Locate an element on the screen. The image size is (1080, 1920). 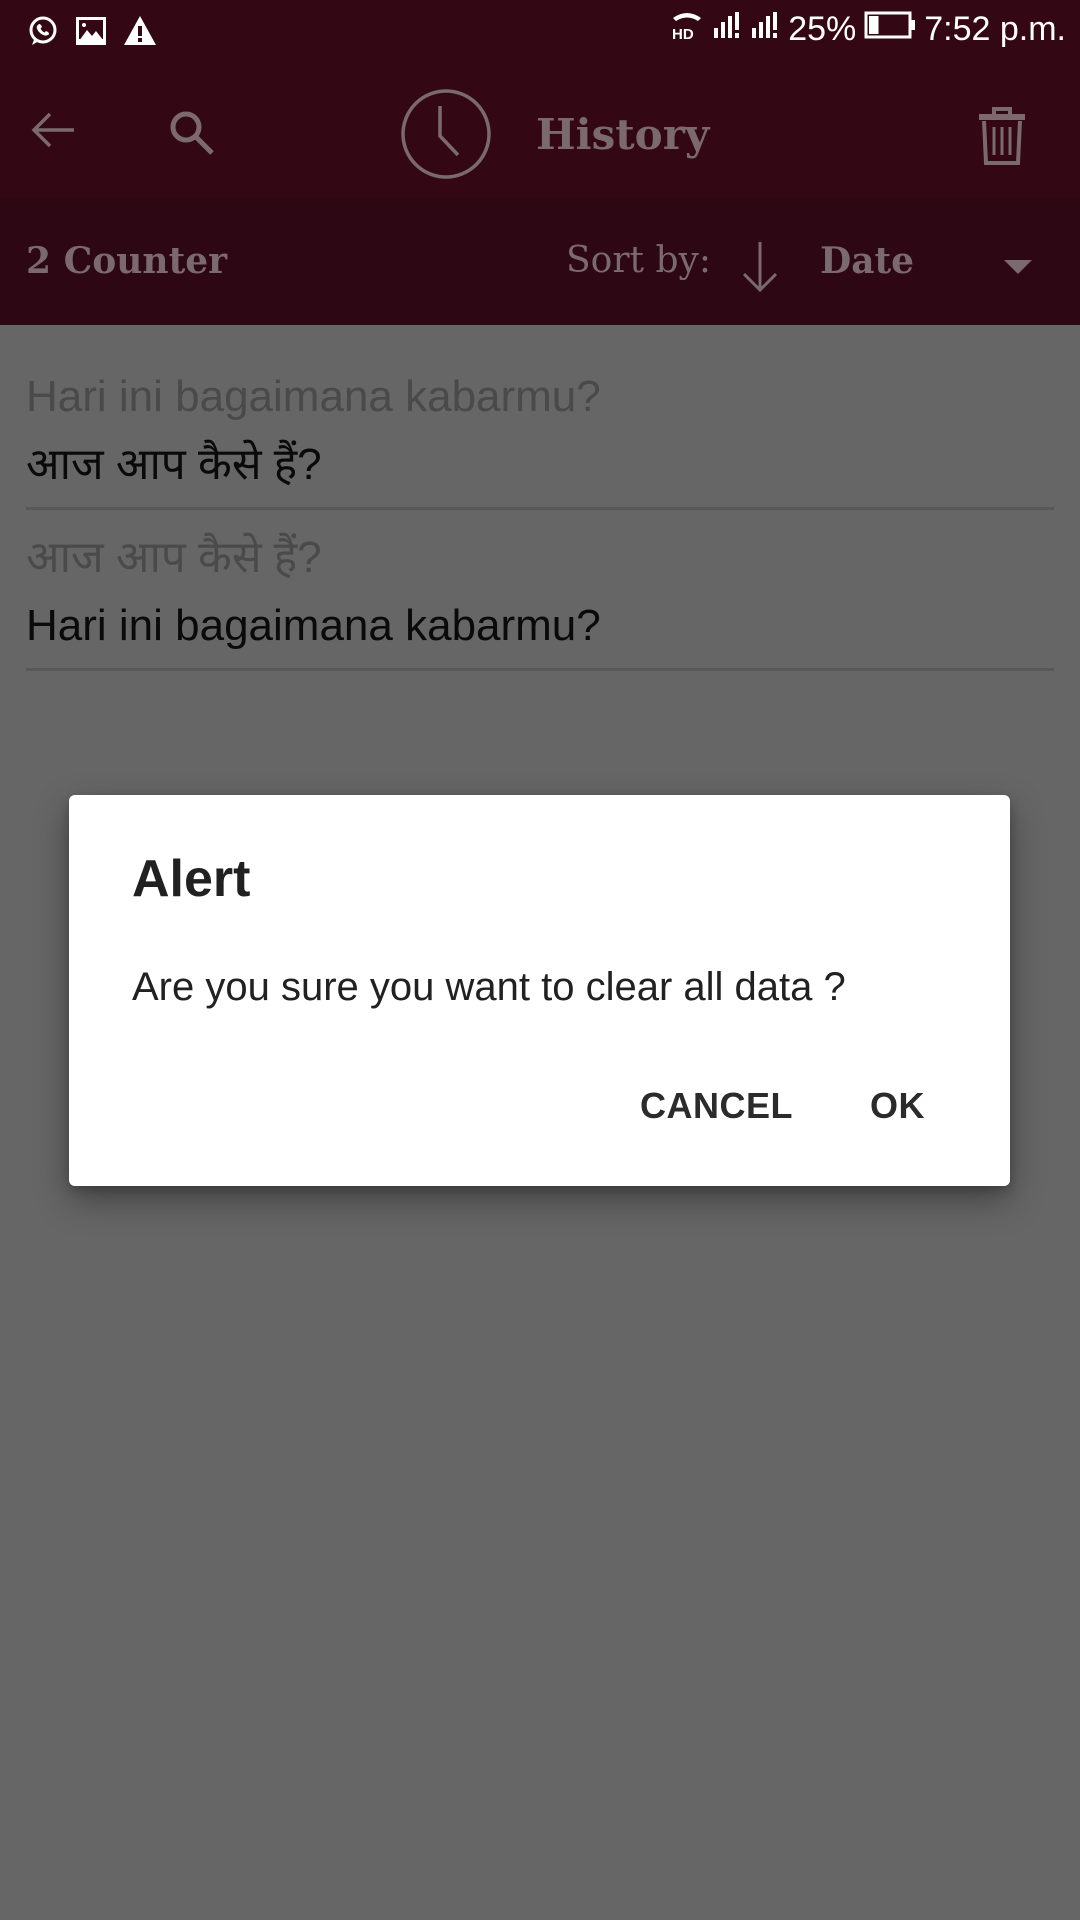
sort-dropdown: Date is located at coordinates (867, 261).